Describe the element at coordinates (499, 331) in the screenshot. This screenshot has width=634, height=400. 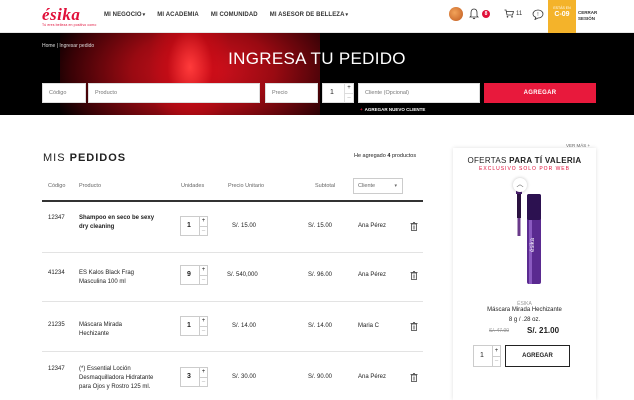
I see `product-old-price: S/. 47.00` at that location.